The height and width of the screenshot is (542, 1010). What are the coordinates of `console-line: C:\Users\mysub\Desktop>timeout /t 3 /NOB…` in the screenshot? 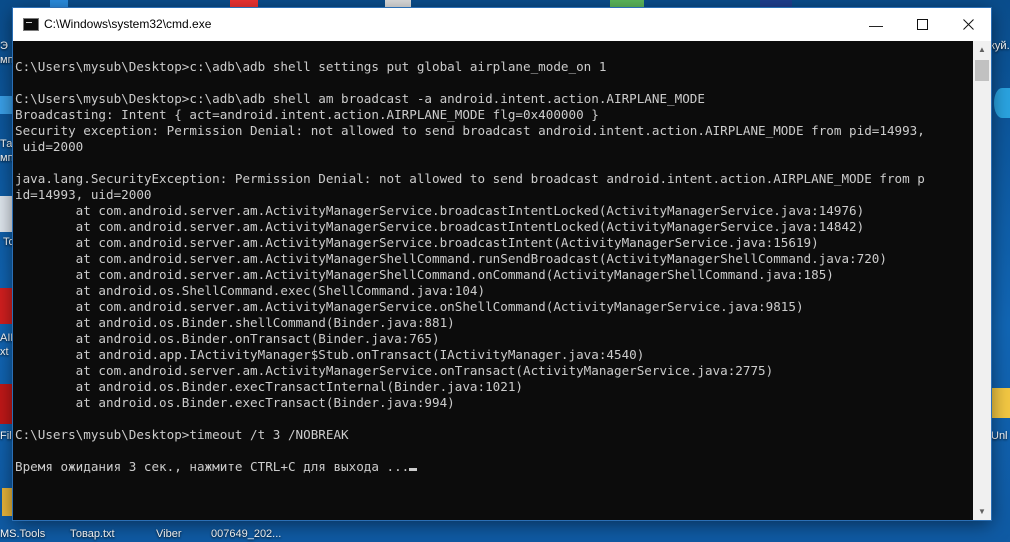 It's located at (182, 434).